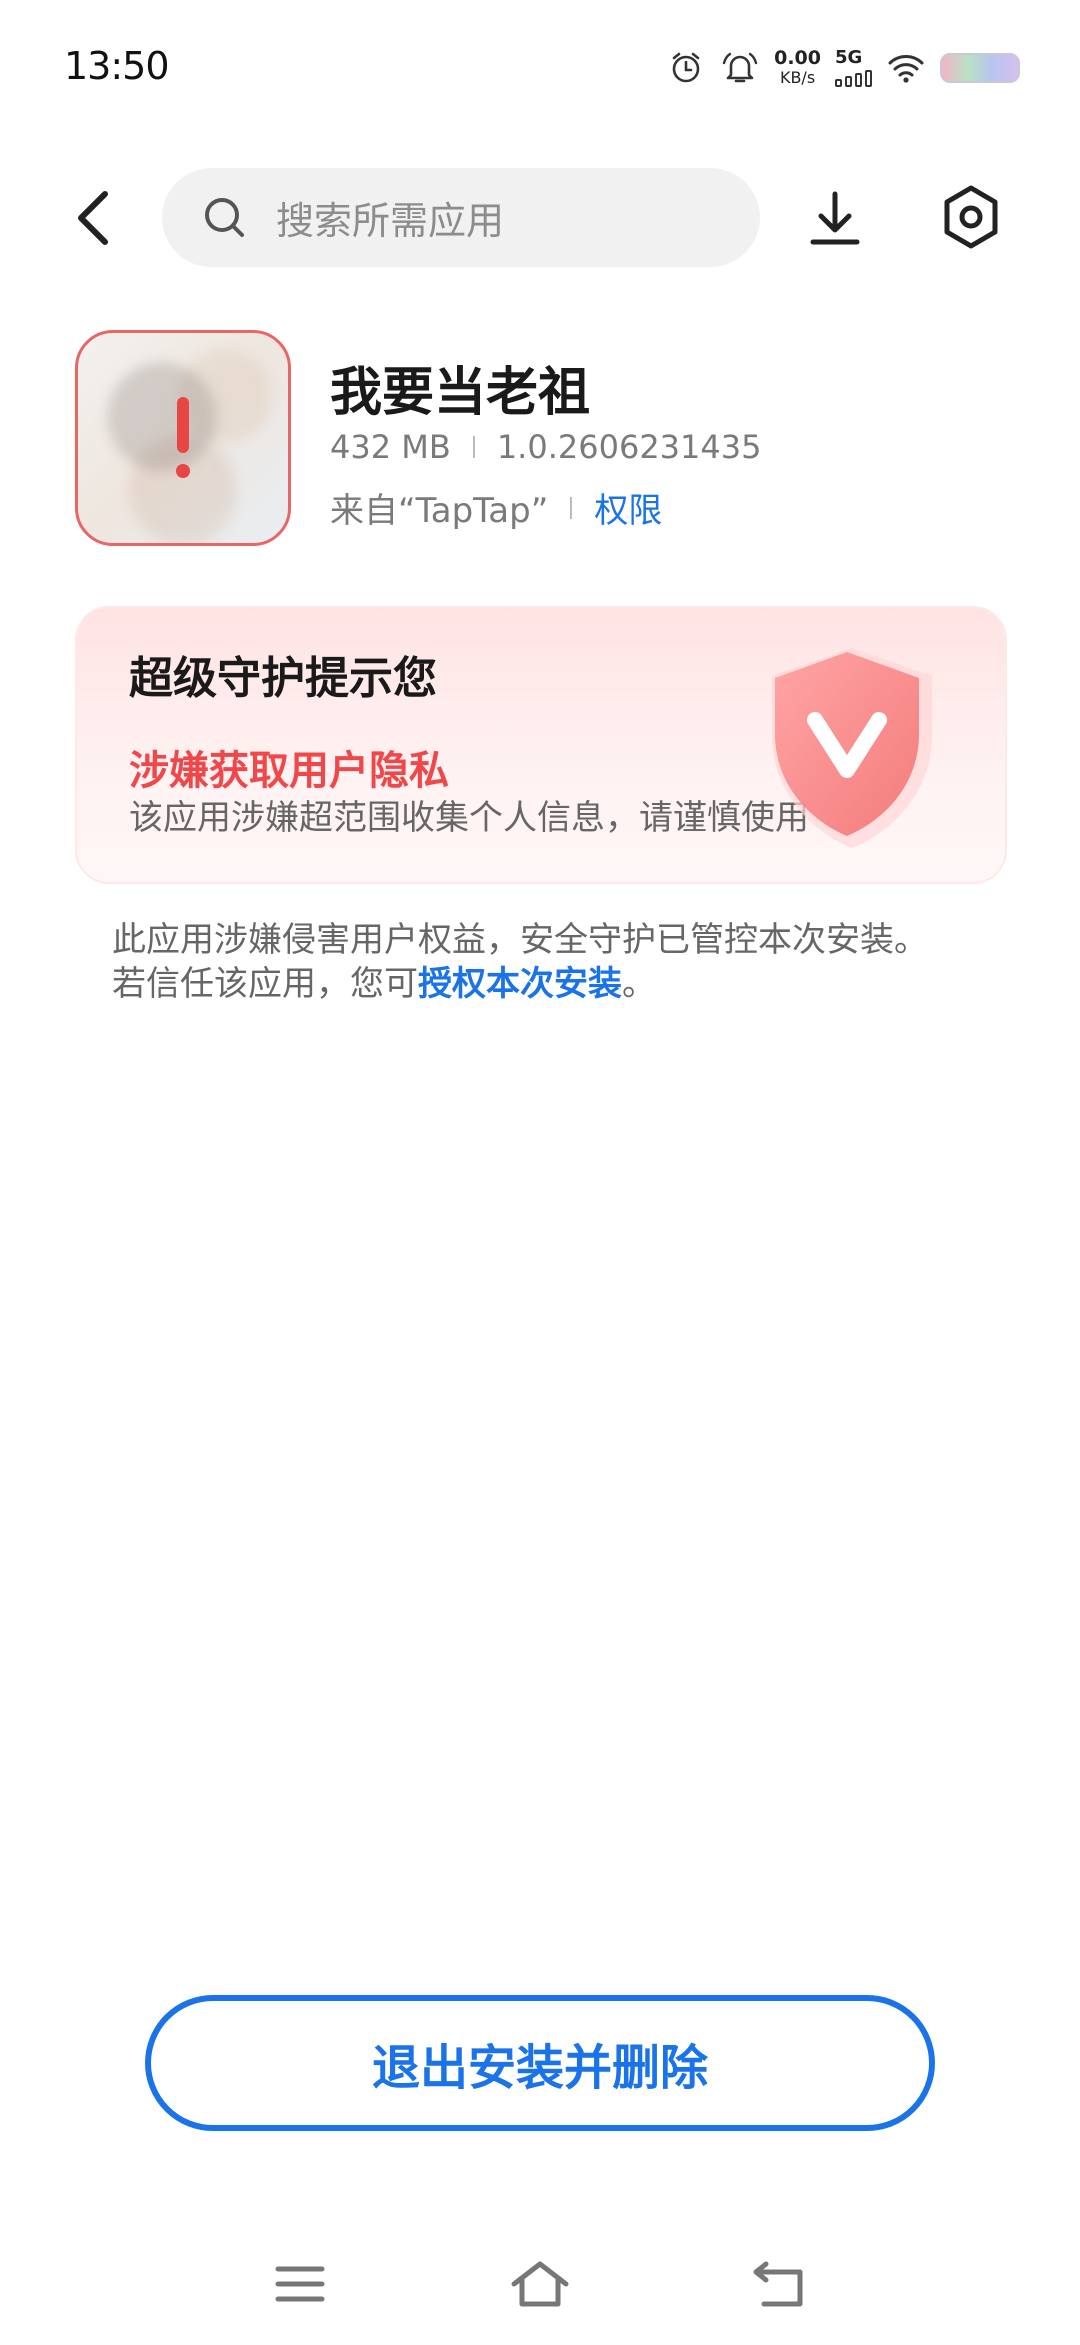 The image size is (1080, 2345). Describe the element at coordinates (520, 984) in the screenshot. I see `authorize-install-link: 授权本次安装` at that location.